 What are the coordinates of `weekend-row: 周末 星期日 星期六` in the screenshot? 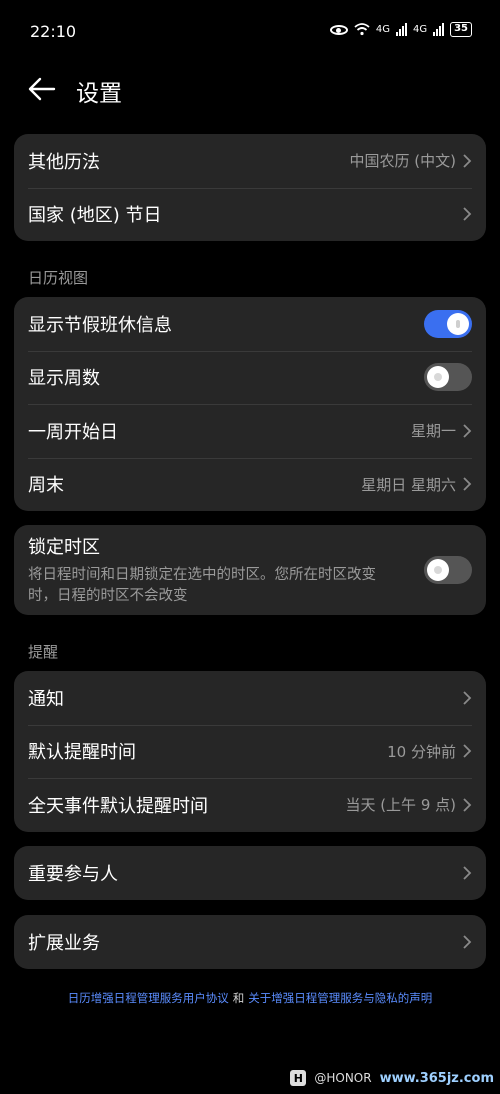 It's located at (250, 484).